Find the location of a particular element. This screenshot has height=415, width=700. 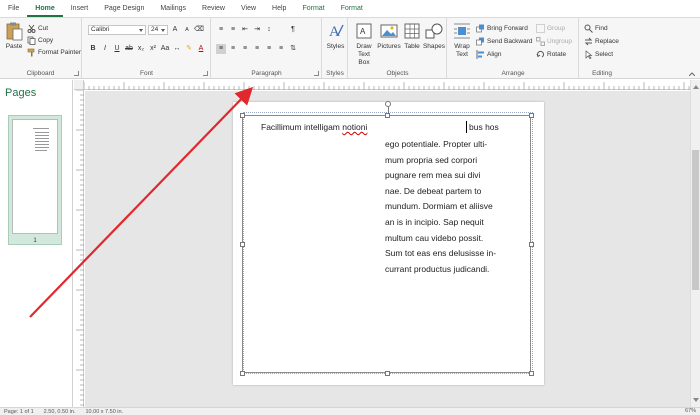

replace-button: Replace is located at coordinates (601, 41).